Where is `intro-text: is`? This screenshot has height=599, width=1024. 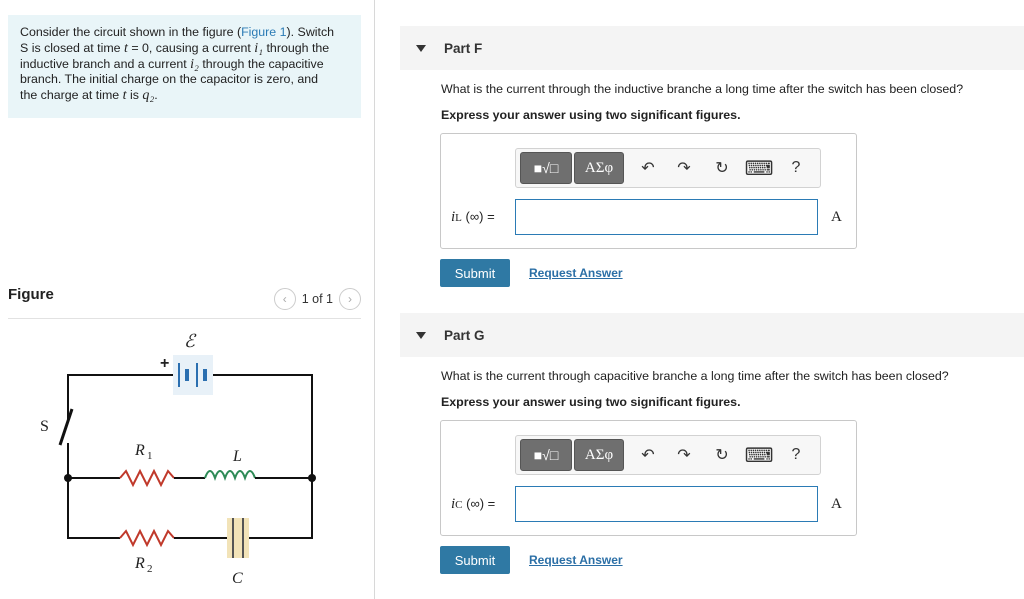
intro-text: is is located at coordinates (134, 95).